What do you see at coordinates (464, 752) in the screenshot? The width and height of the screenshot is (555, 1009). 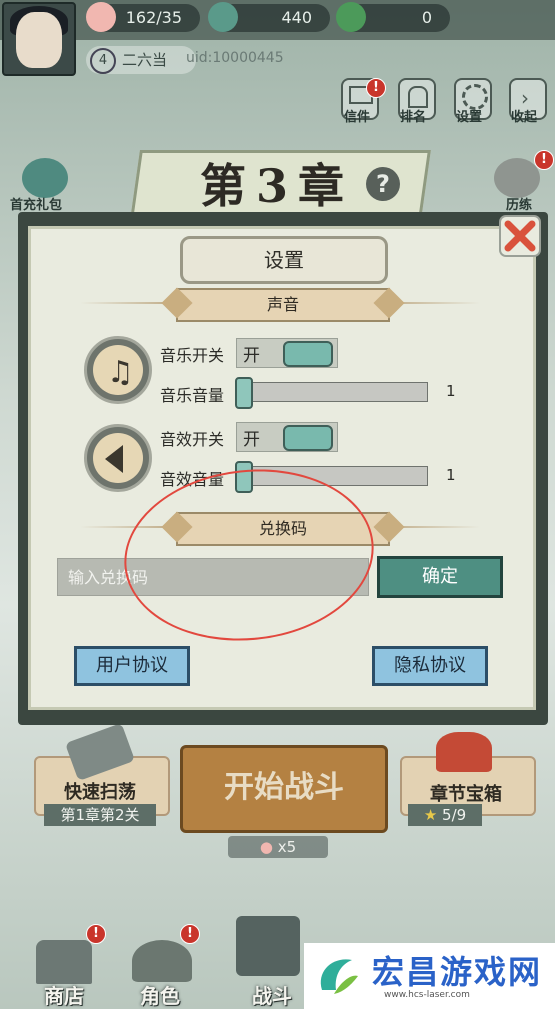 I see `chest-icon` at bounding box center [464, 752].